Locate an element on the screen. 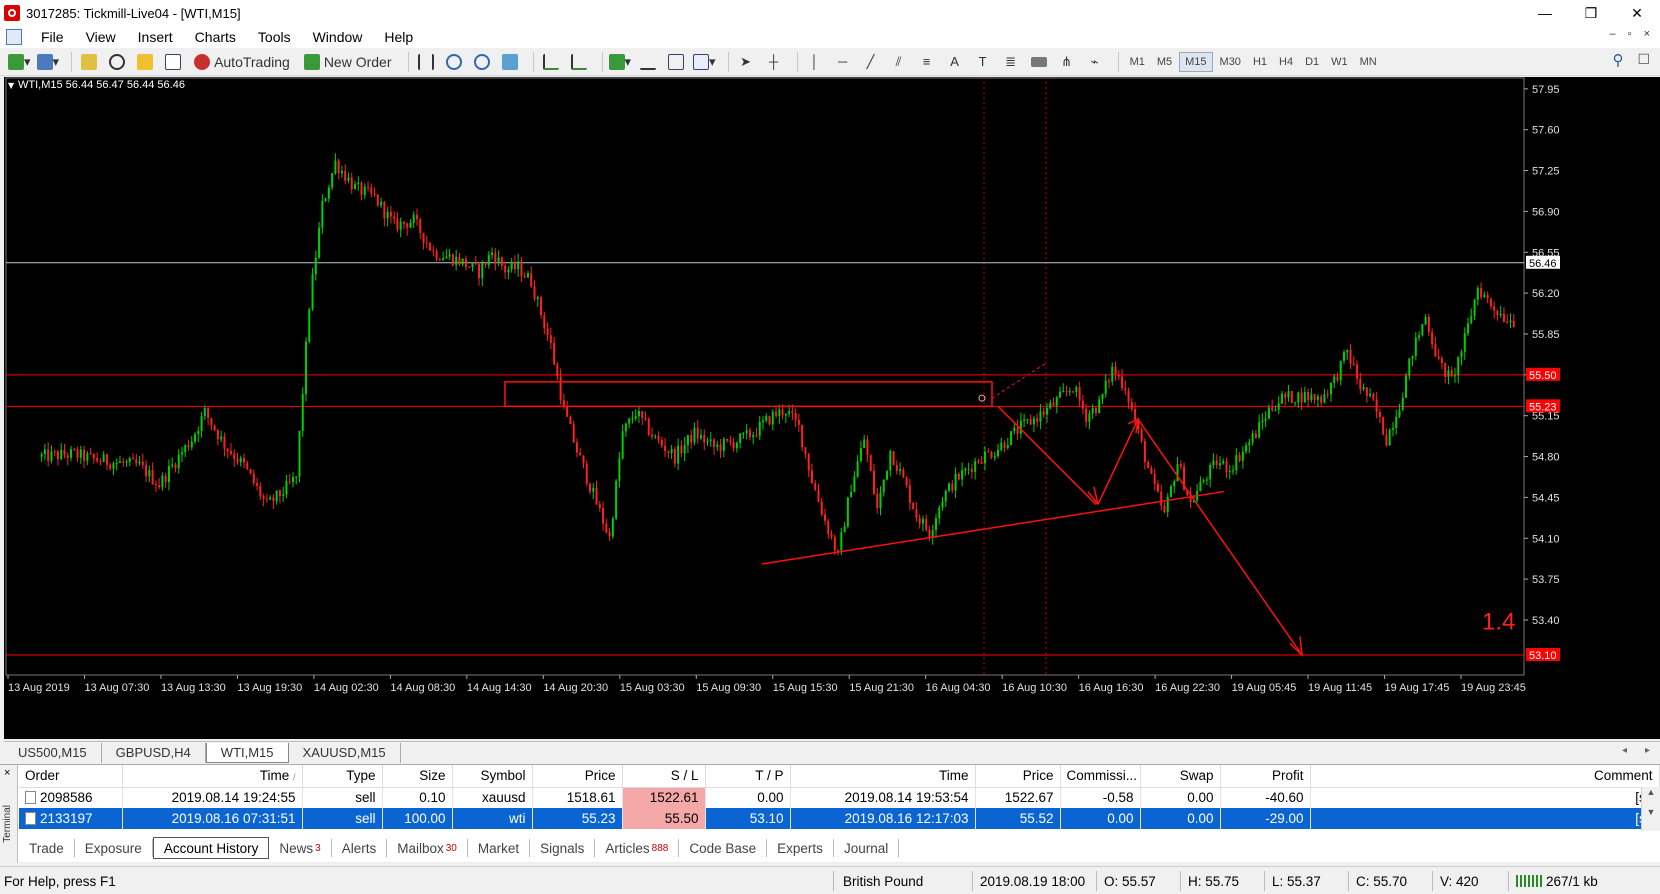 Image resolution: width=1660 pixels, height=894 pixels. tab-articles: Articles 888 is located at coordinates (637, 848).